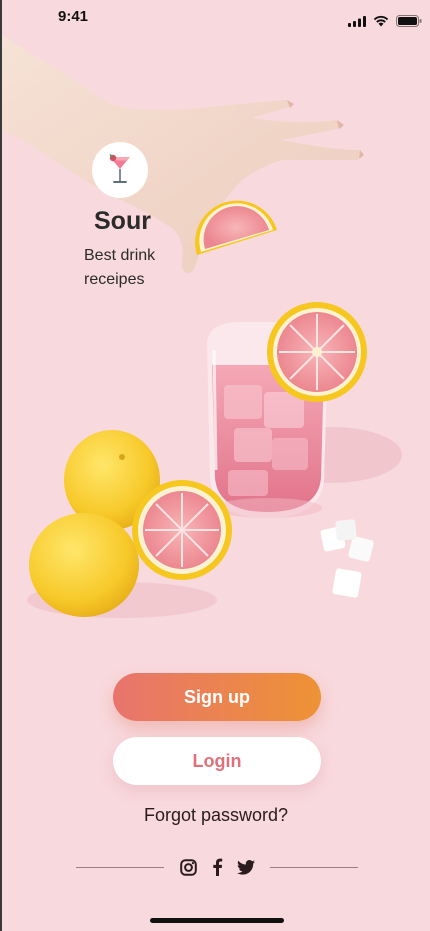  I want to click on status-time: 9:41, so click(73, 16).